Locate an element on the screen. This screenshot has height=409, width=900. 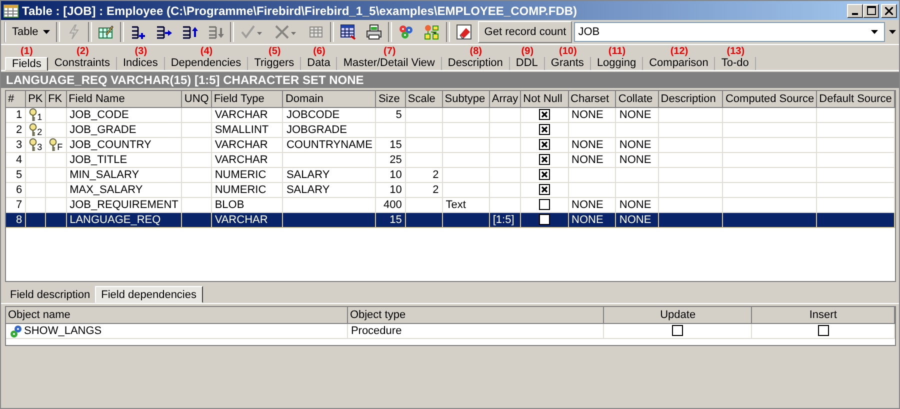
column-header: FK is located at coordinates (56, 99).